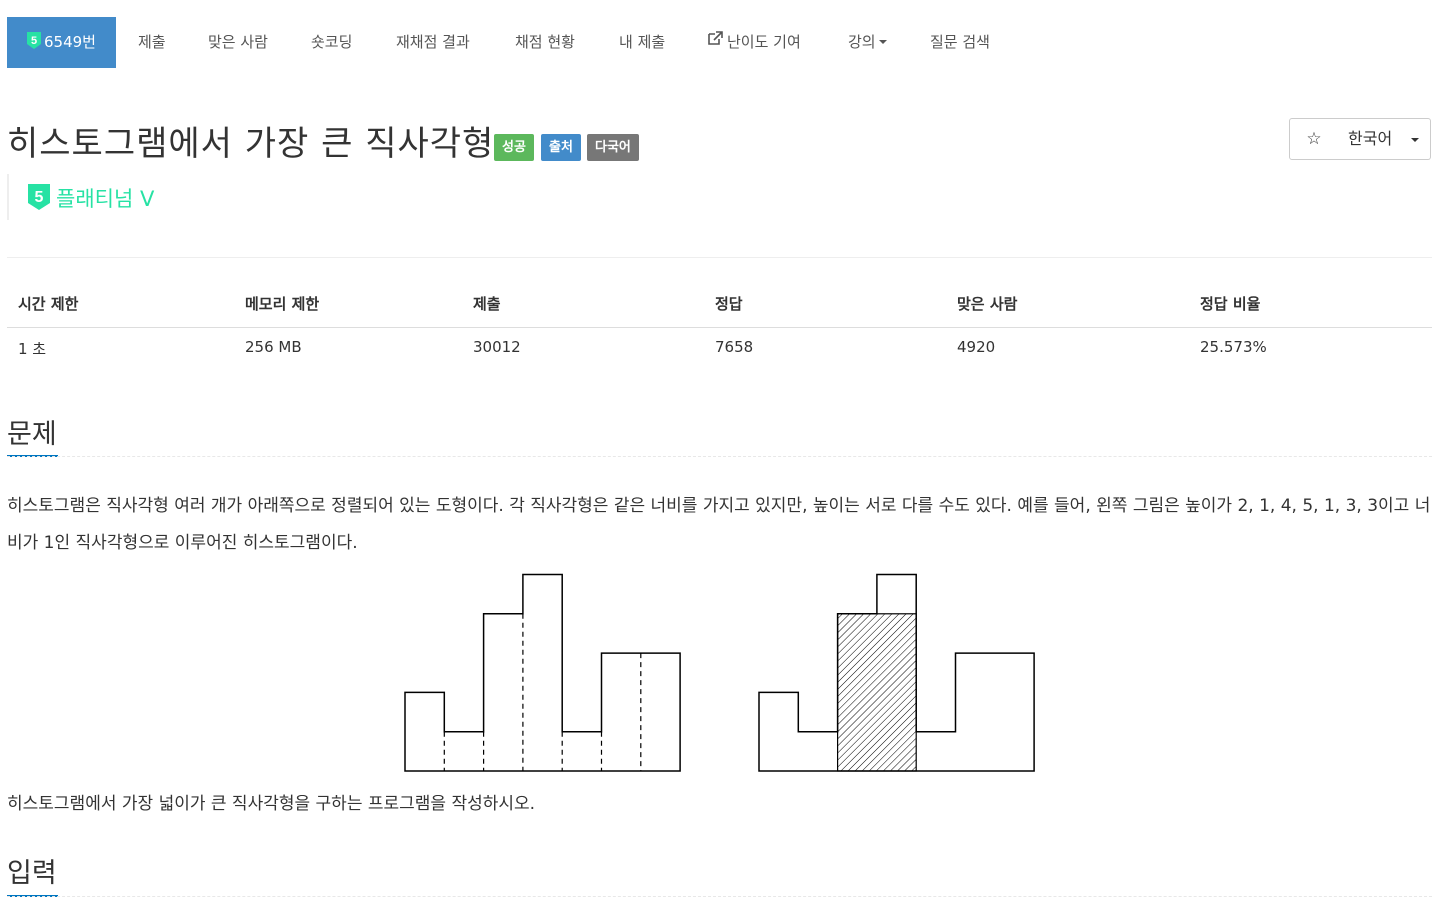 The height and width of the screenshot is (918, 1440). I want to click on histogram-left, so click(542, 672).